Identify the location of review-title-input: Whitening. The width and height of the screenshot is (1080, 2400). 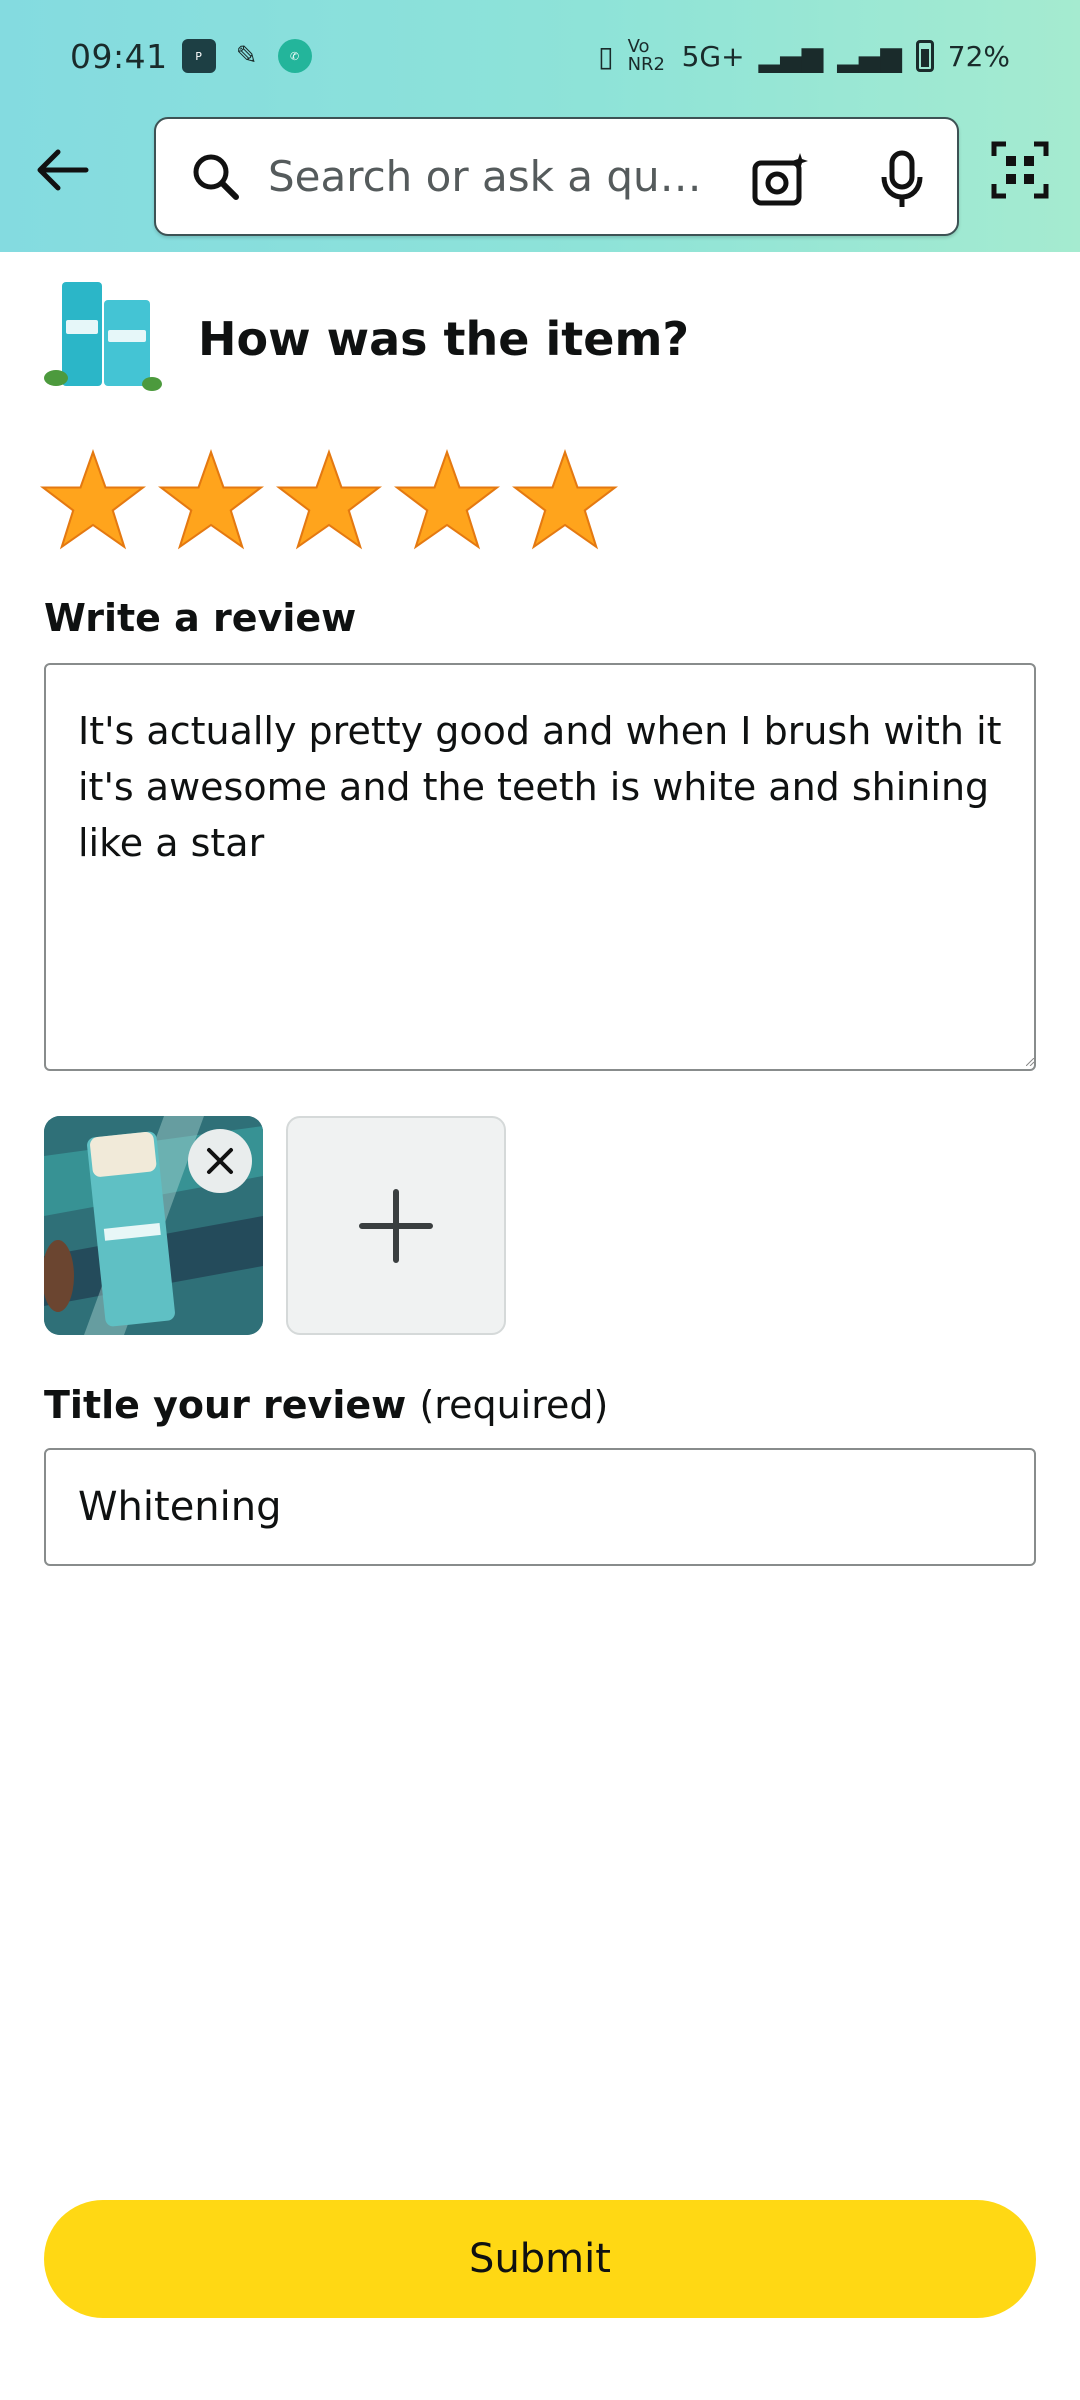
(540, 1507).